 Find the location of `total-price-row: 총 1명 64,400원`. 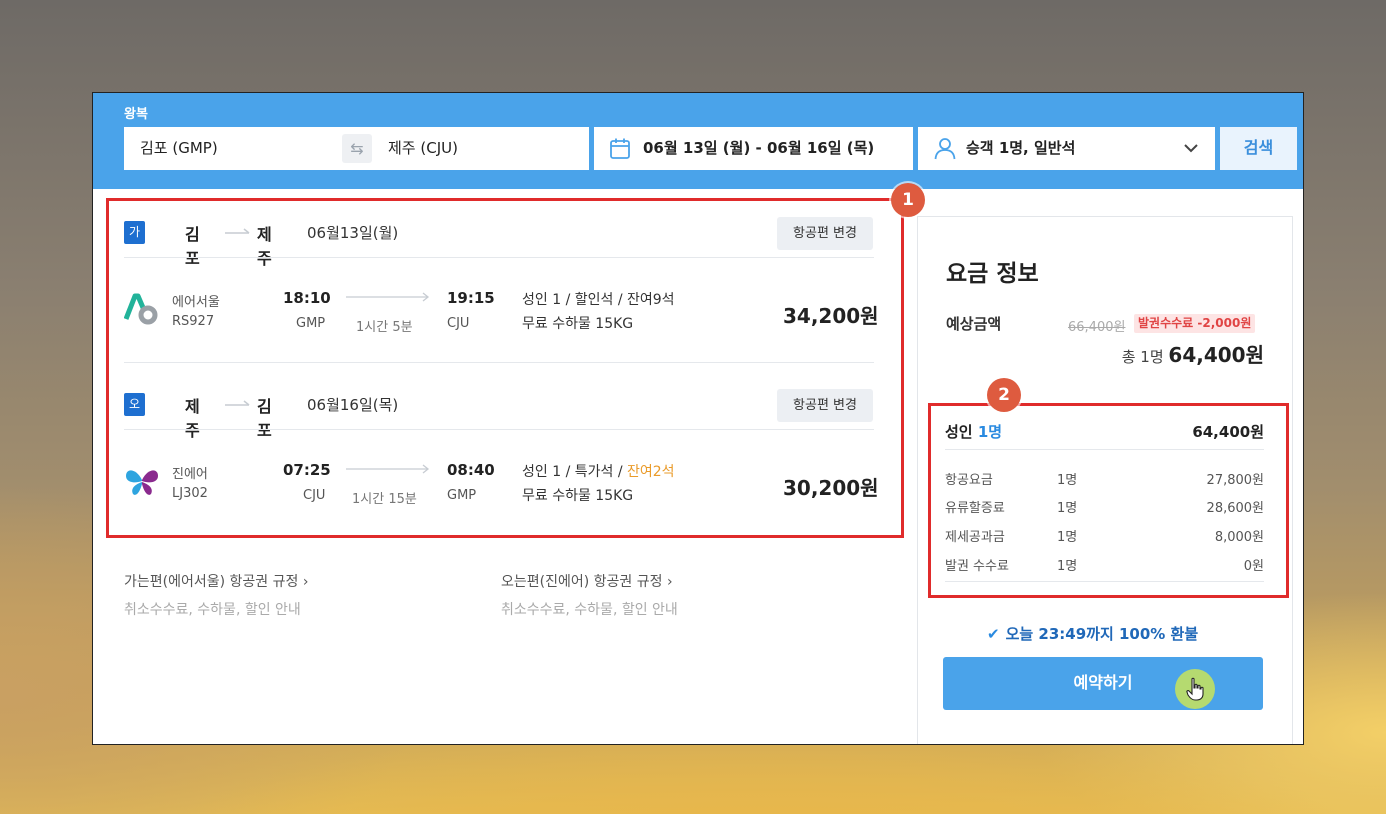

total-price-row: 총 1명 64,400원 is located at coordinates (1193, 353).